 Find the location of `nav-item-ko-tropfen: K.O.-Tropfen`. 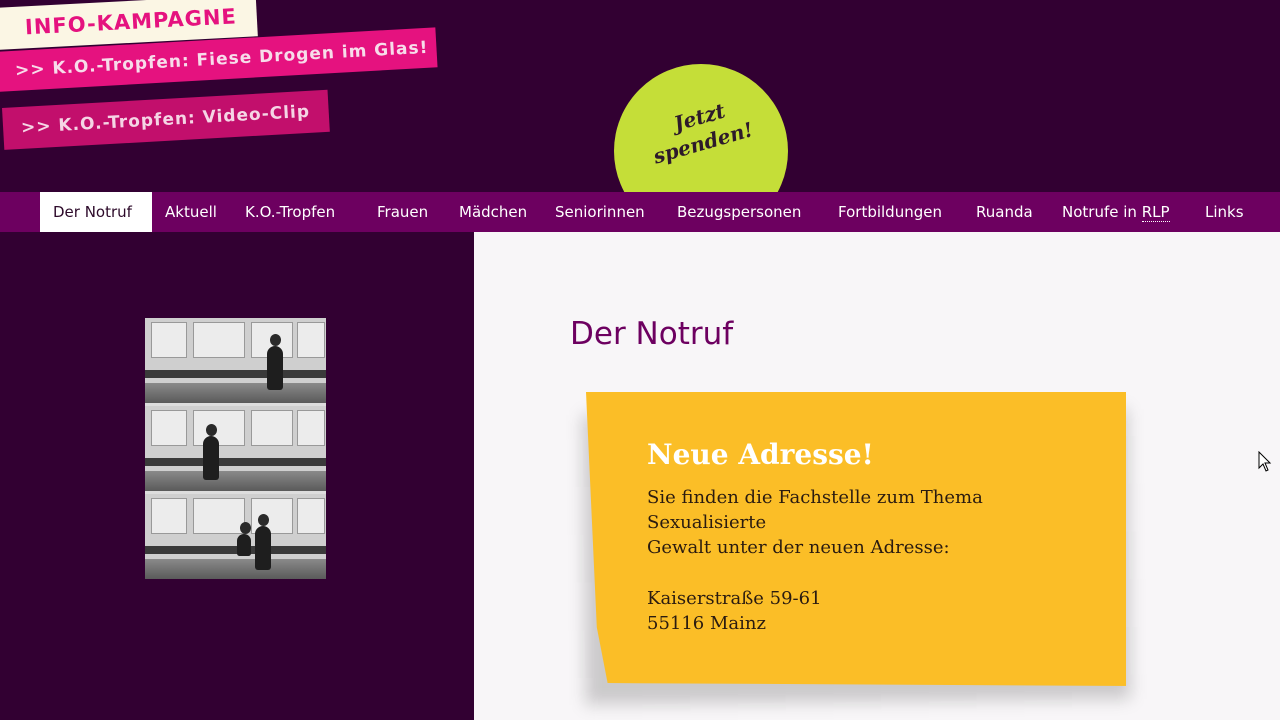

nav-item-ko-tropfen: K.O.-Tropfen is located at coordinates (290, 212).